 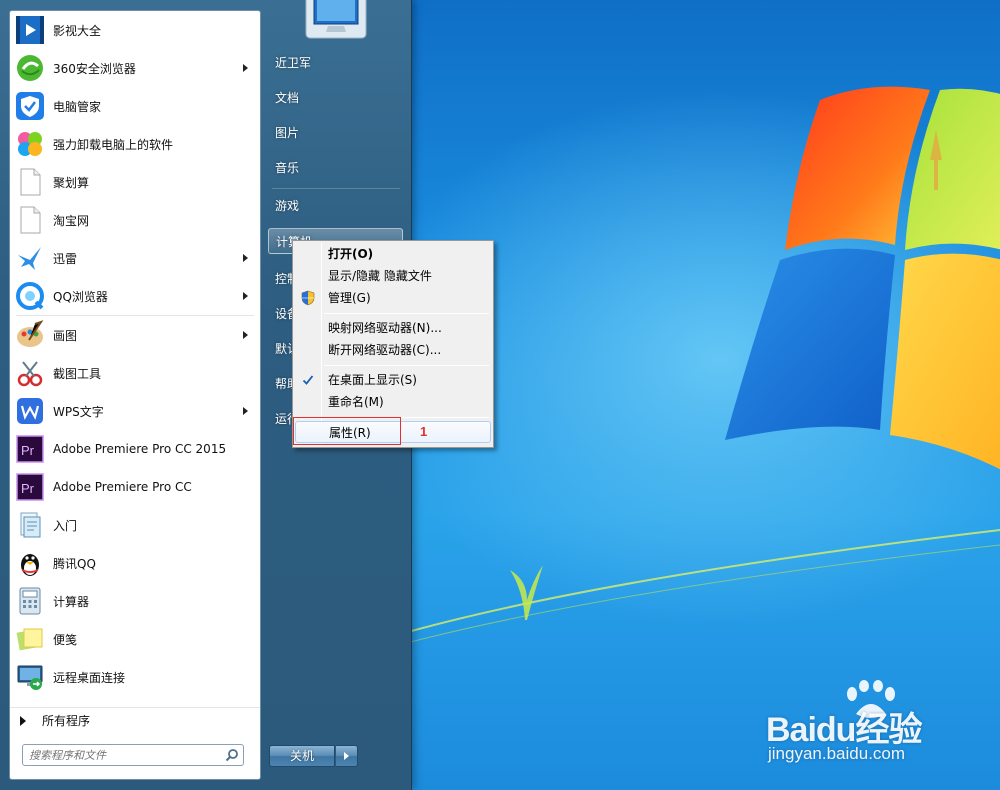 I want to click on menu-item-label: 在桌面上显示(S), so click(x=372, y=380).